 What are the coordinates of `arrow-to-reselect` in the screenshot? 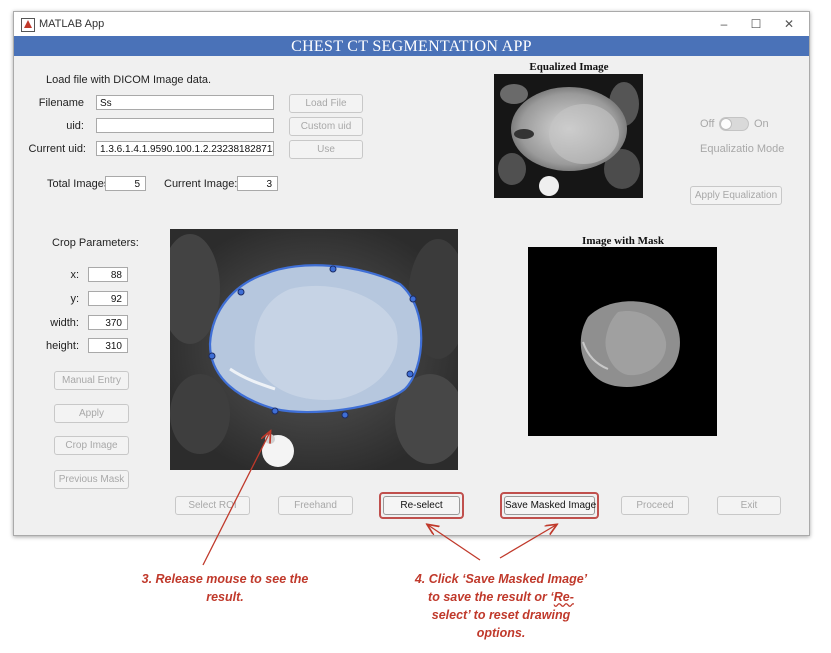 It's located at (454, 543).